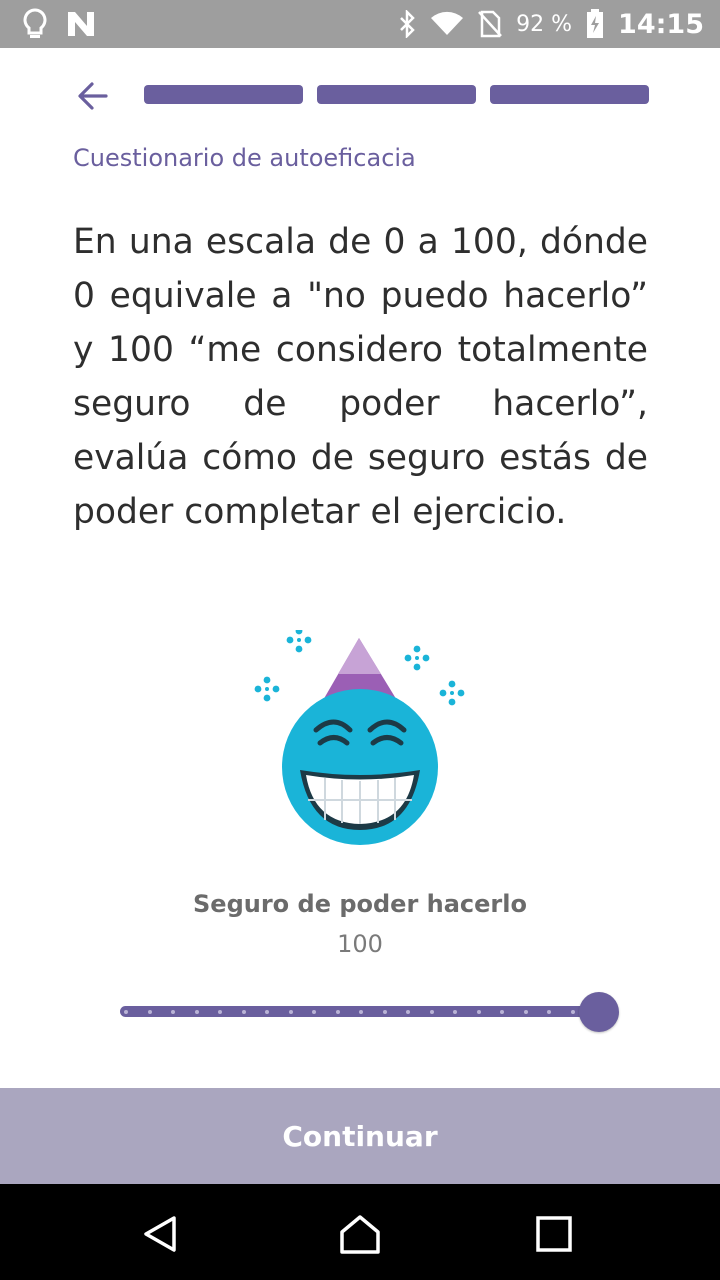 The width and height of the screenshot is (720, 1280). I want to click on recents-icon, so click(554, 1234).